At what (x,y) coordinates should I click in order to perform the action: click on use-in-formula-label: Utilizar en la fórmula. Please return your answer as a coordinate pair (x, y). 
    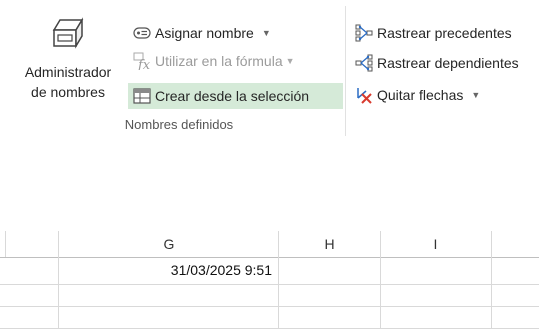
    Looking at the image, I should click on (219, 61).